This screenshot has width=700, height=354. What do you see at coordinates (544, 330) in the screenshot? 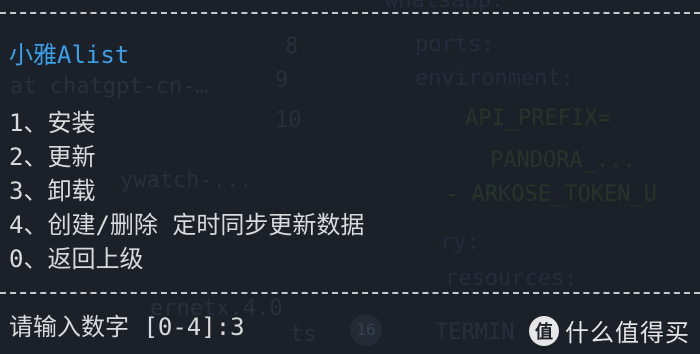
I see `zhi-logo-icon: 值` at bounding box center [544, 330].